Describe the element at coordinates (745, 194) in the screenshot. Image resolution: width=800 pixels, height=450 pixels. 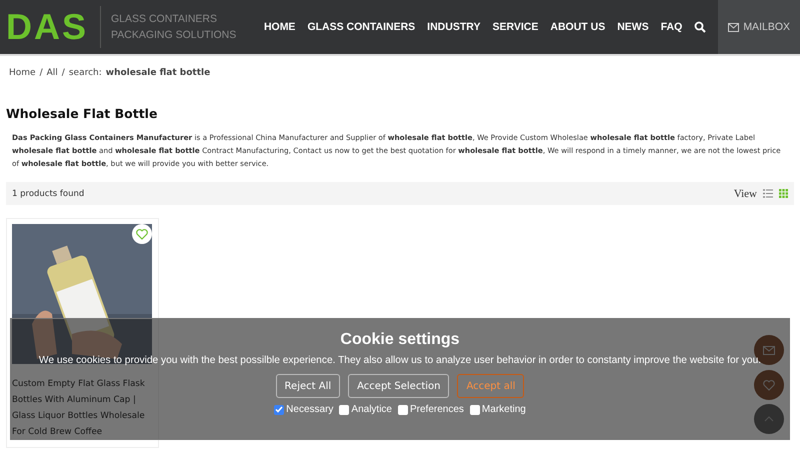
I see `view-label: View` at that location.